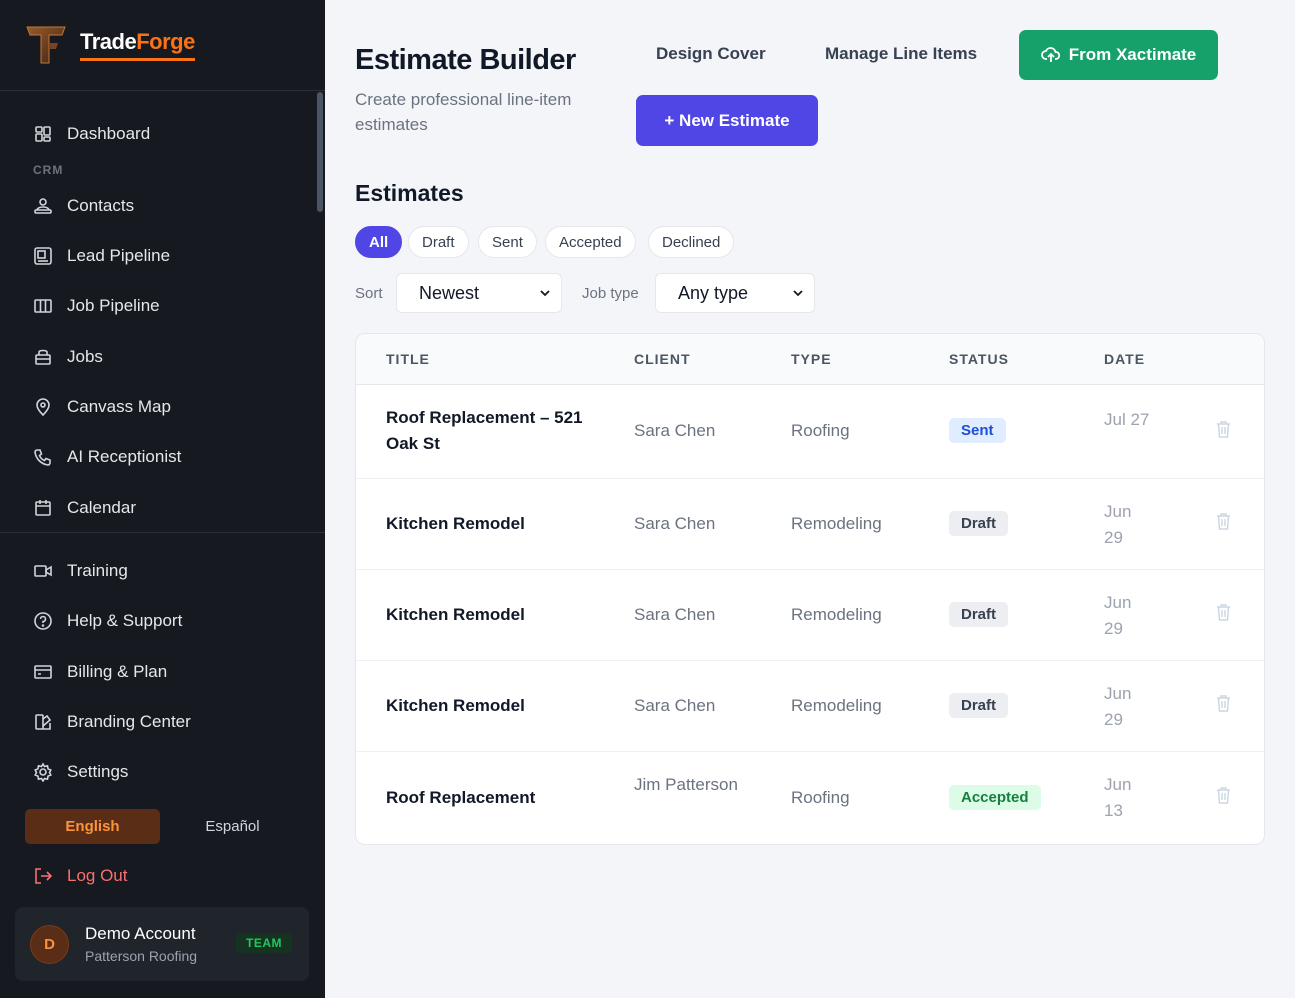 The width and height of the screenshot is (1295, 998). I want to click on row-title: Roof Replacement – 521 Oak St, so click(484, 430).